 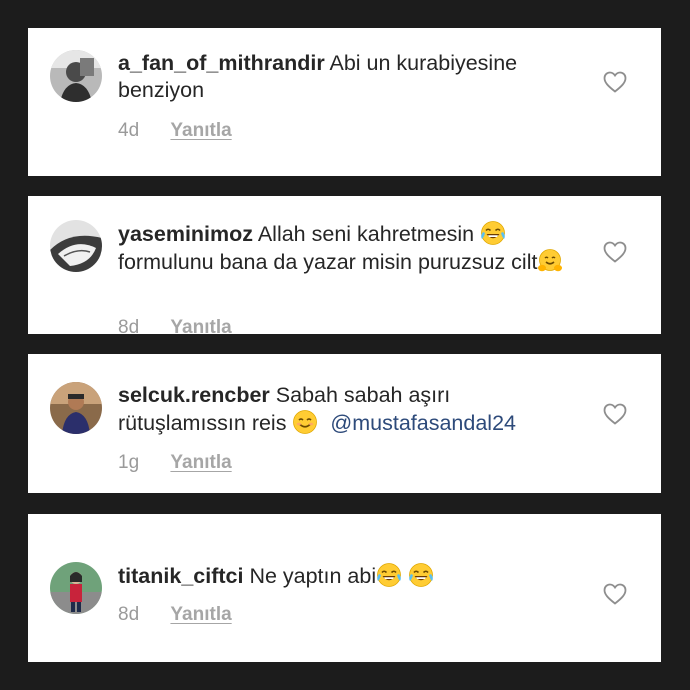 I want to click on comment-text: titanik_ciftci Ne yaptın abi, so click(x=348, y=576).